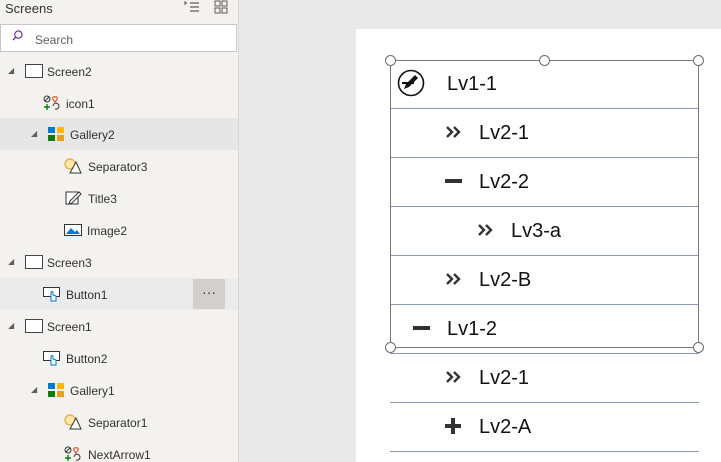 The width and height of the screenshot is (721, 462). I want to click on gallery-row-text: Lv1-2, so click(472, 329).